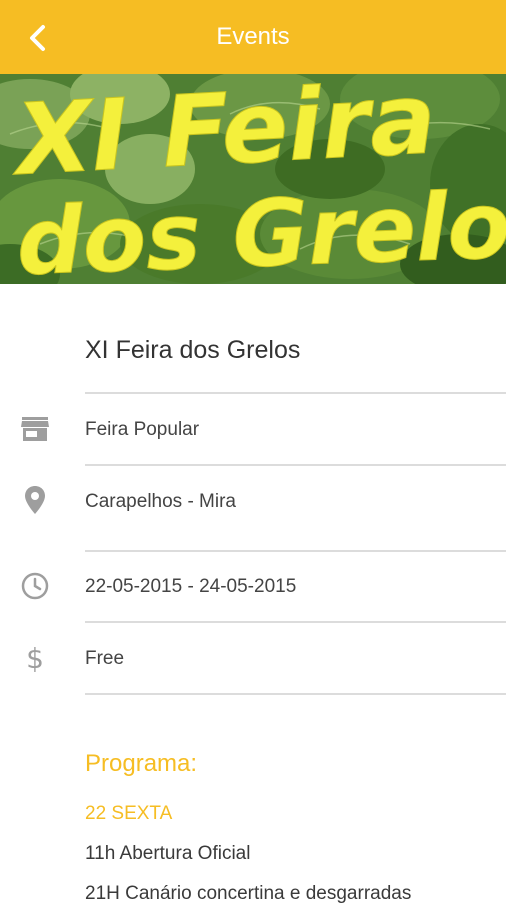 The height and width of the screenshot is (905, 506). What do you see at coordinates (193, 350) in the screenshot?
I see `event-title: XI Feira dos Grelos` at bounding box center [193, 350].